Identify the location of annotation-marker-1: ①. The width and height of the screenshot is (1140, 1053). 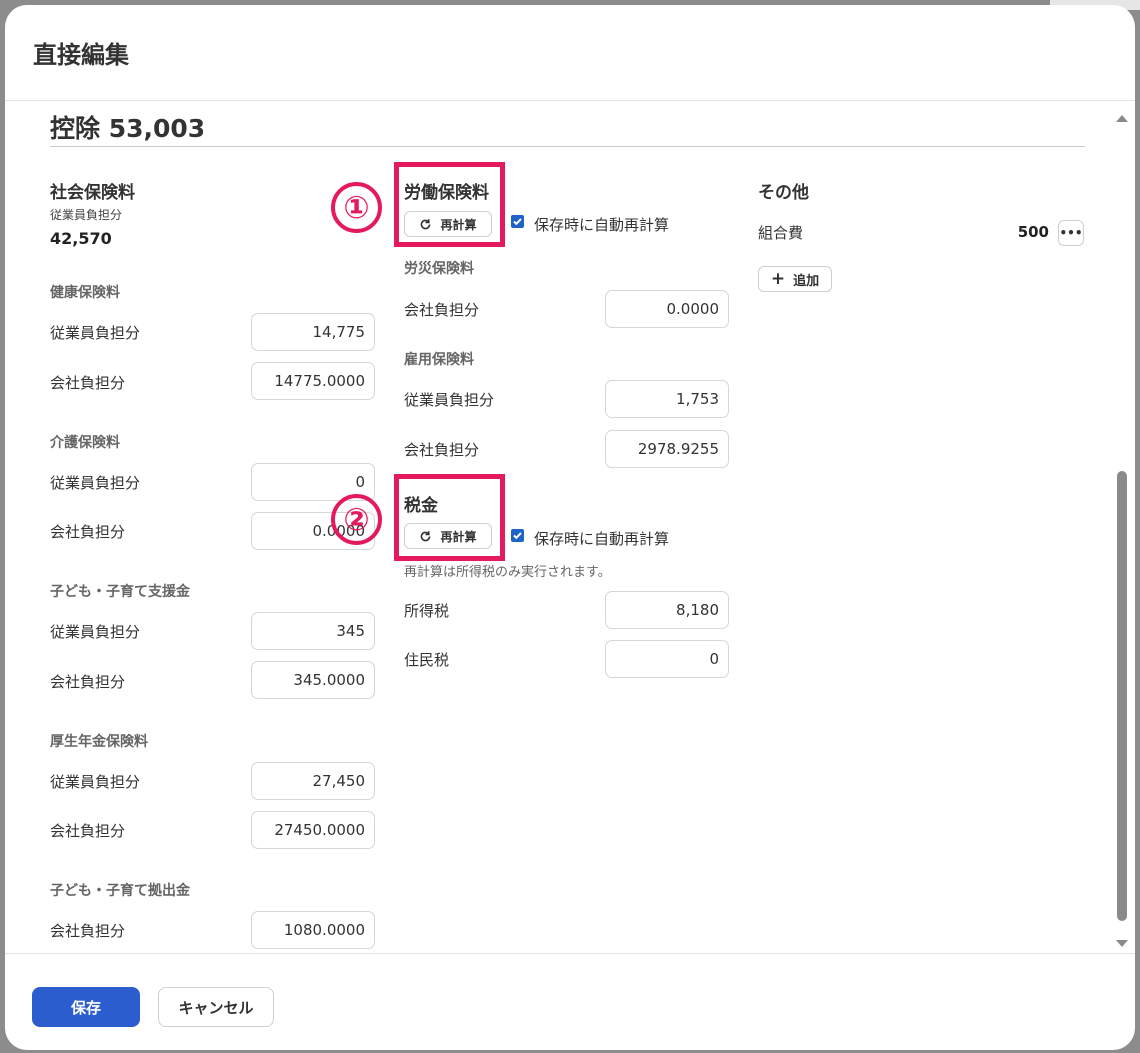
(356, 207).